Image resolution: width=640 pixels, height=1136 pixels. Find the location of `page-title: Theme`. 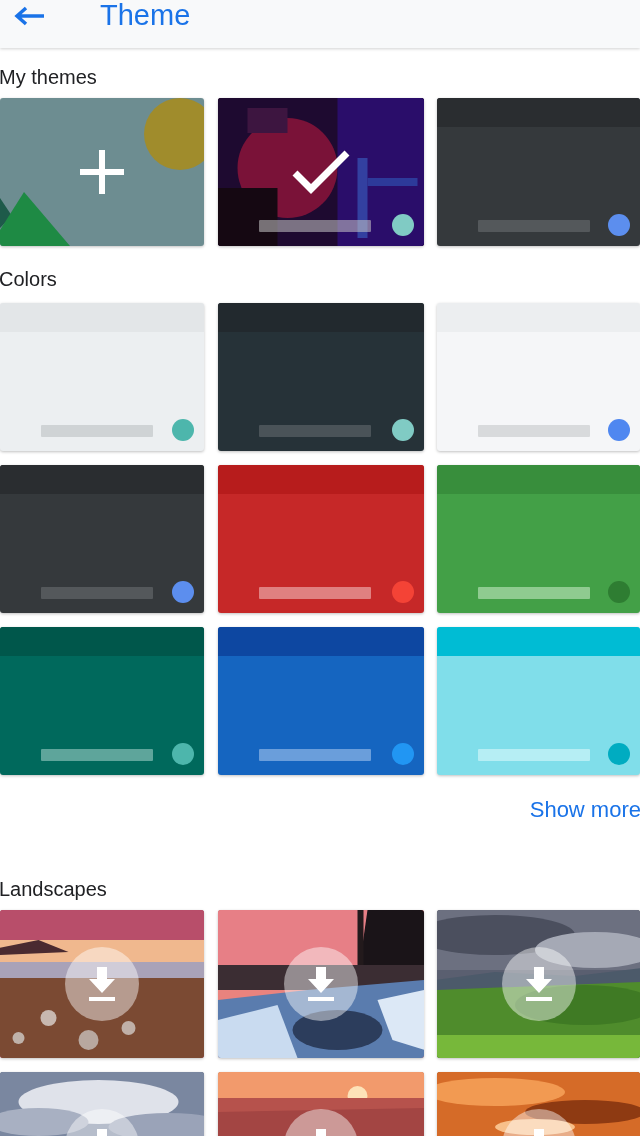

page-title: Theme is located at coordinates (145, 16).